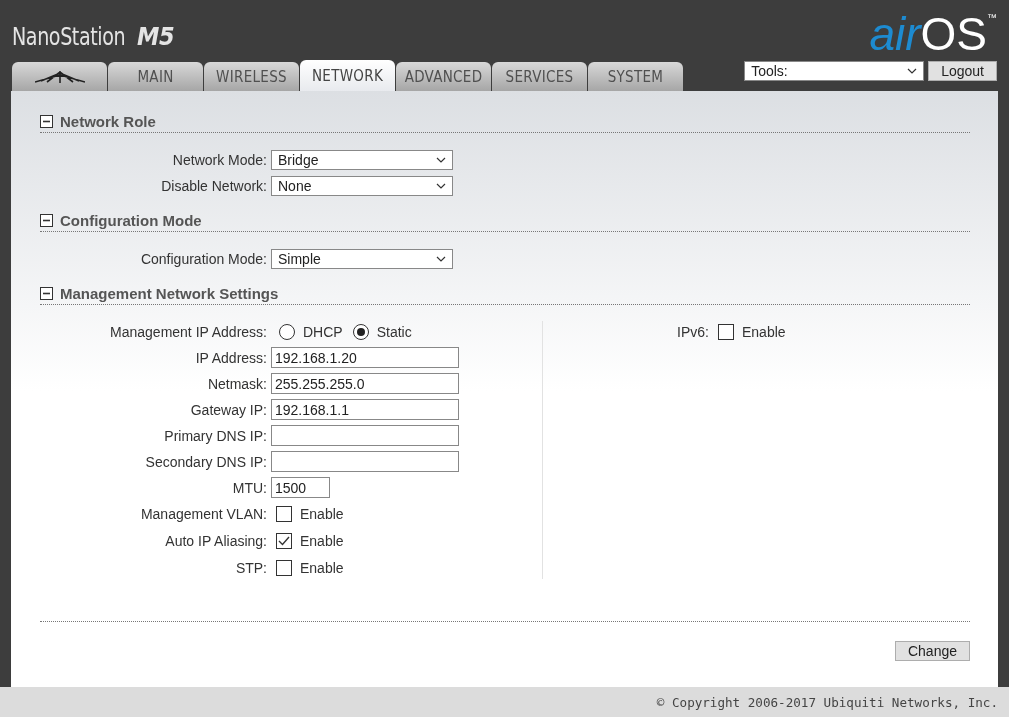  Describe the element at coordinates (214, 185) in the screenshot. I see `field-label: Disable Network:` at that location.